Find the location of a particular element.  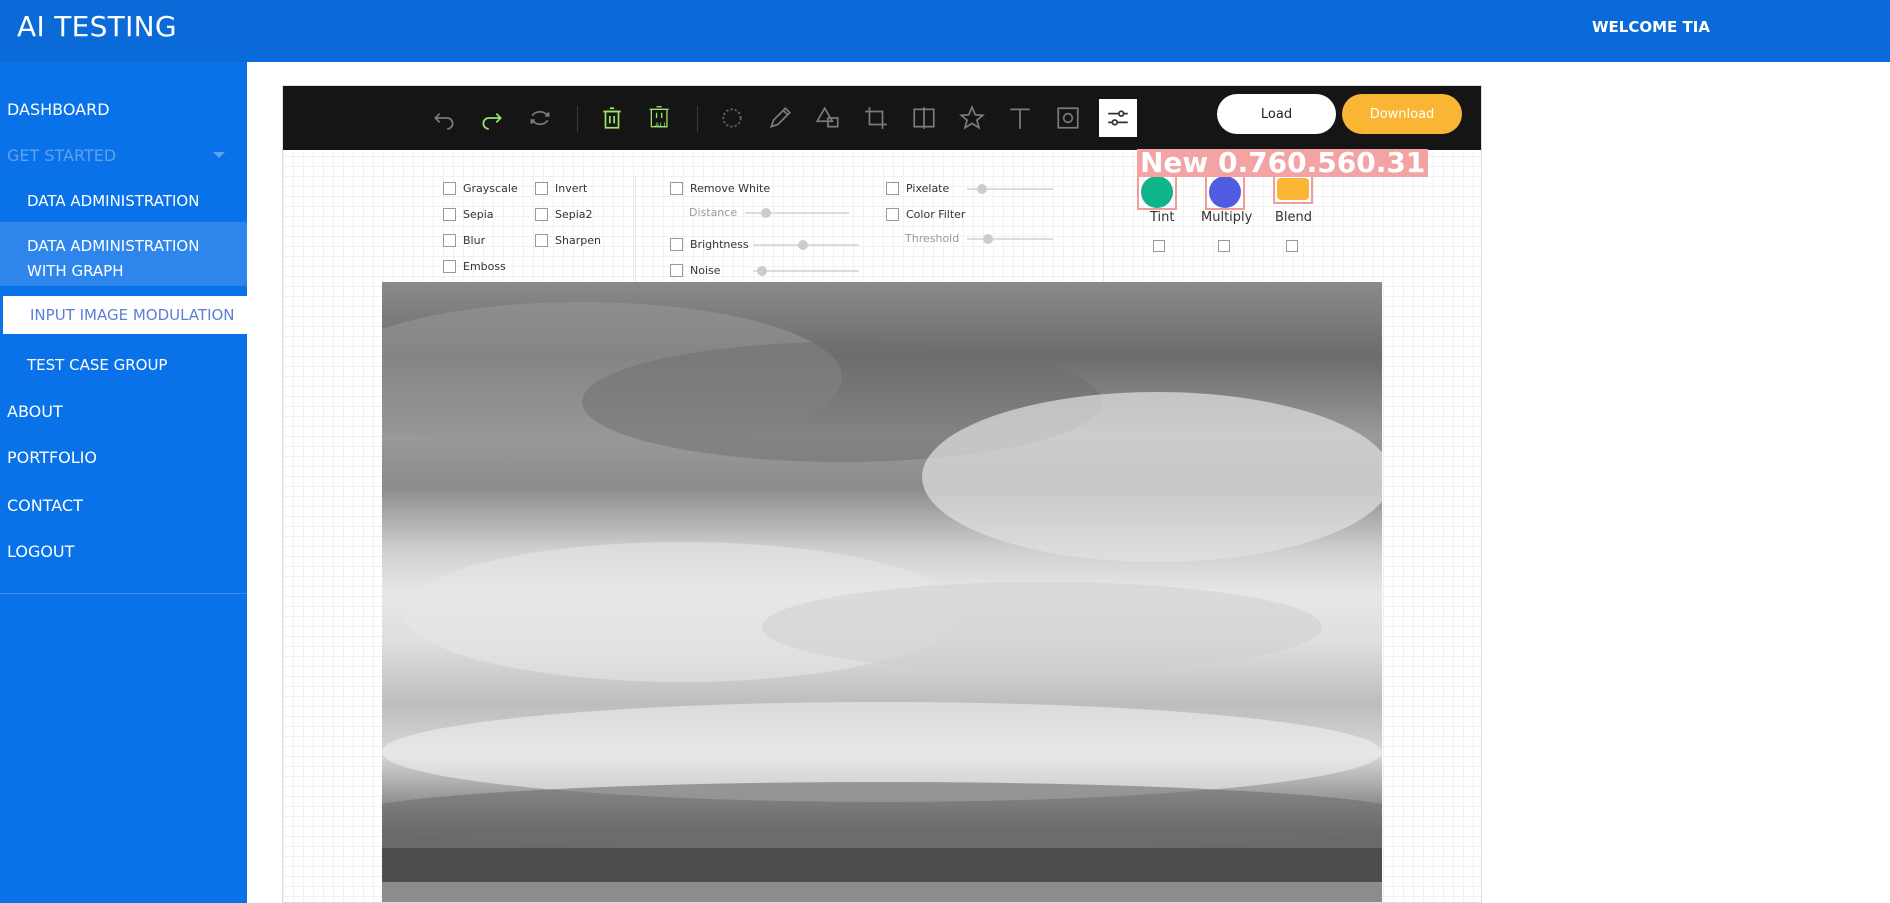

sidebar-item-label: DATA ADMINISTRATION is located at coordinates (113, 201).